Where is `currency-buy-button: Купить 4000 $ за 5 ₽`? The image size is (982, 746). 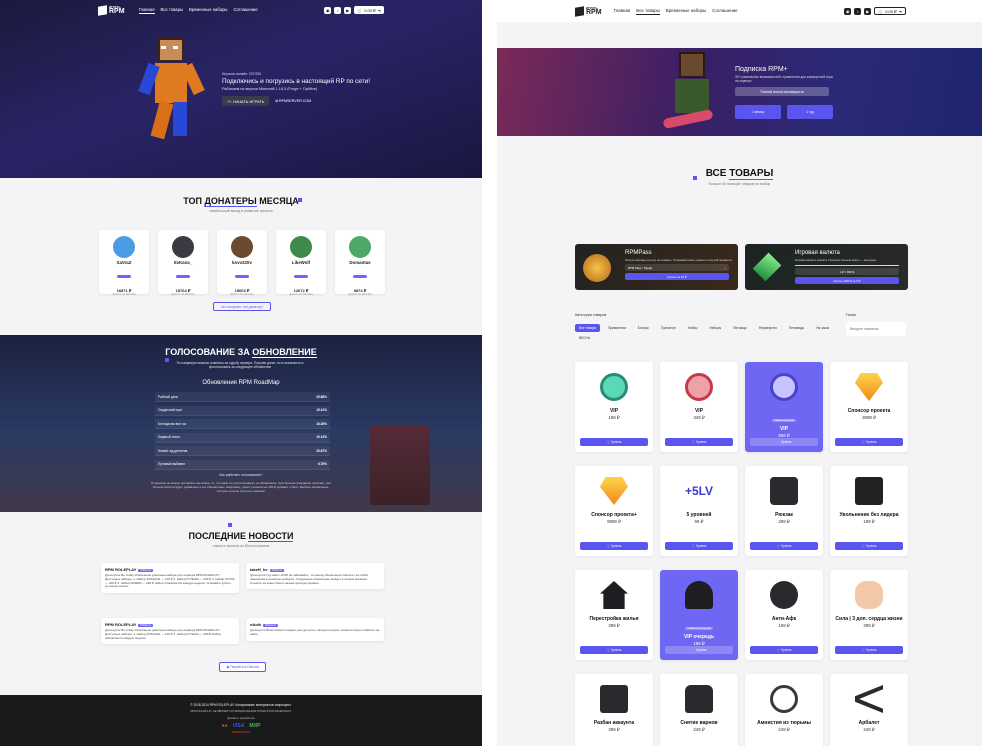
currency-buy-button: Купить 4000 $ за 5 ₽ is located at coordinates (847, 281).